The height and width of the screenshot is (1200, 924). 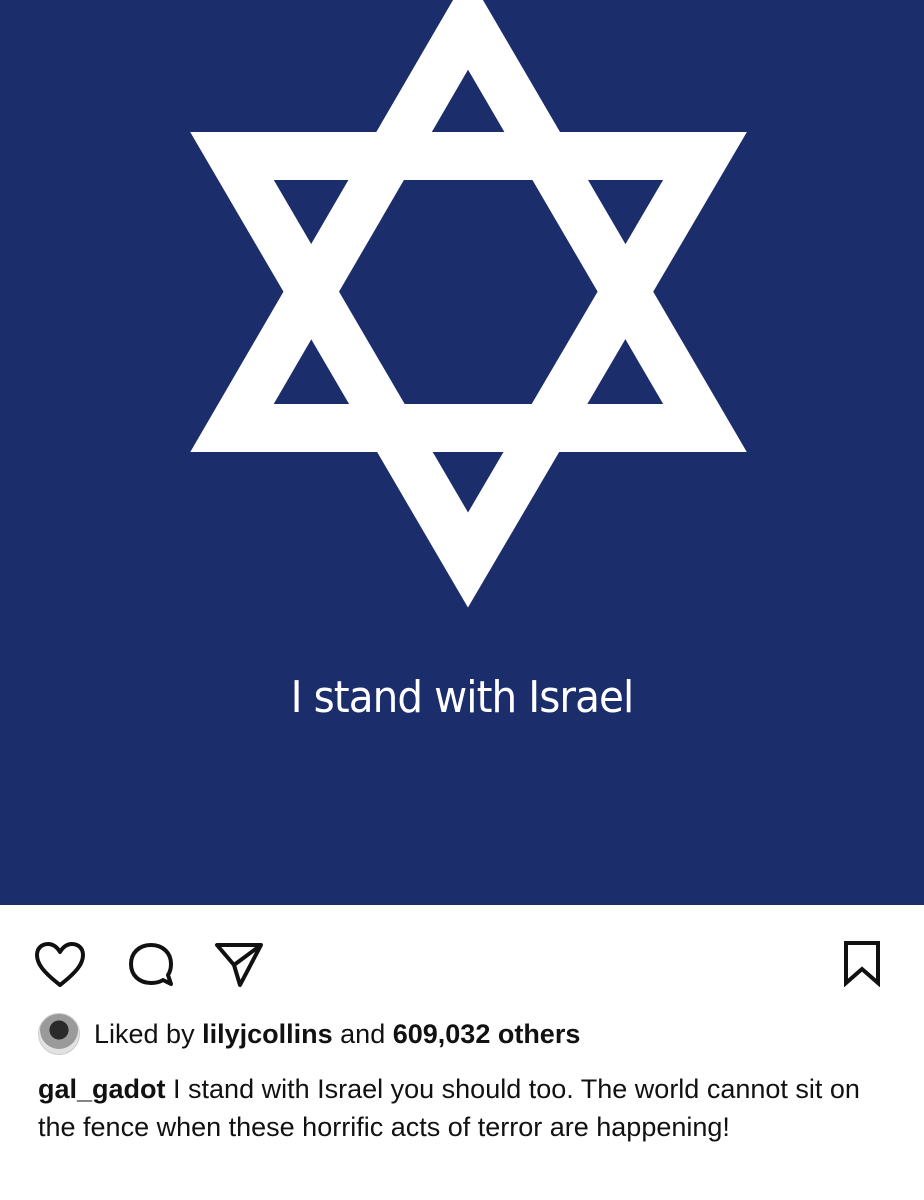 What do you see at coordinates (462, 697) in the screenshot?
I see `post-image-text: I stand with Israel` at bounding box center [462, 697].